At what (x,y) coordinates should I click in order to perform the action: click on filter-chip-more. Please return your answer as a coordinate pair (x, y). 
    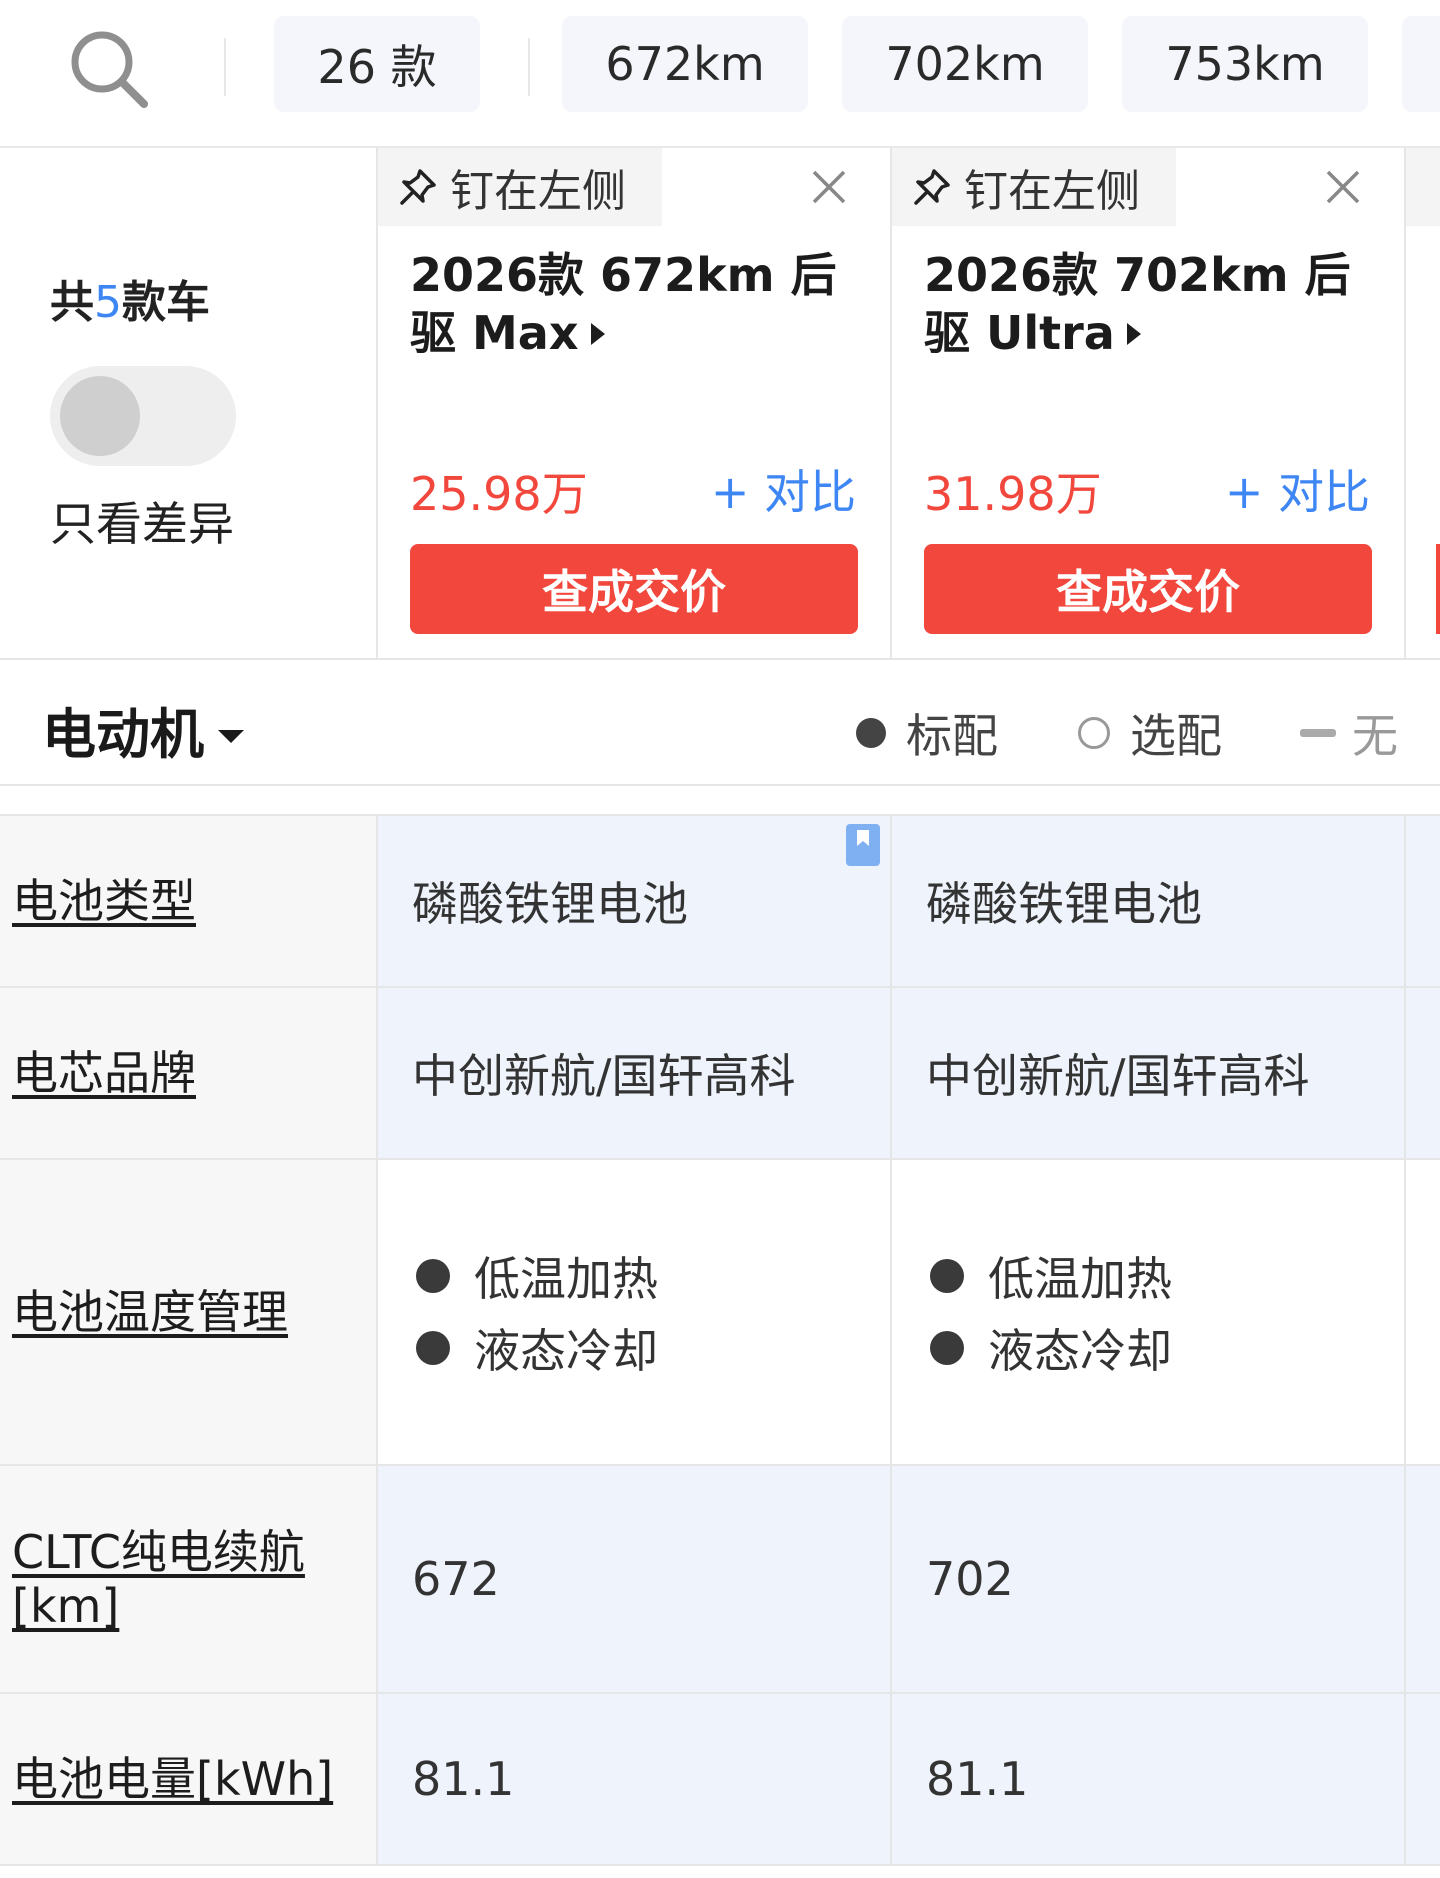
    Looking at the image, I should click on (1421, 64).